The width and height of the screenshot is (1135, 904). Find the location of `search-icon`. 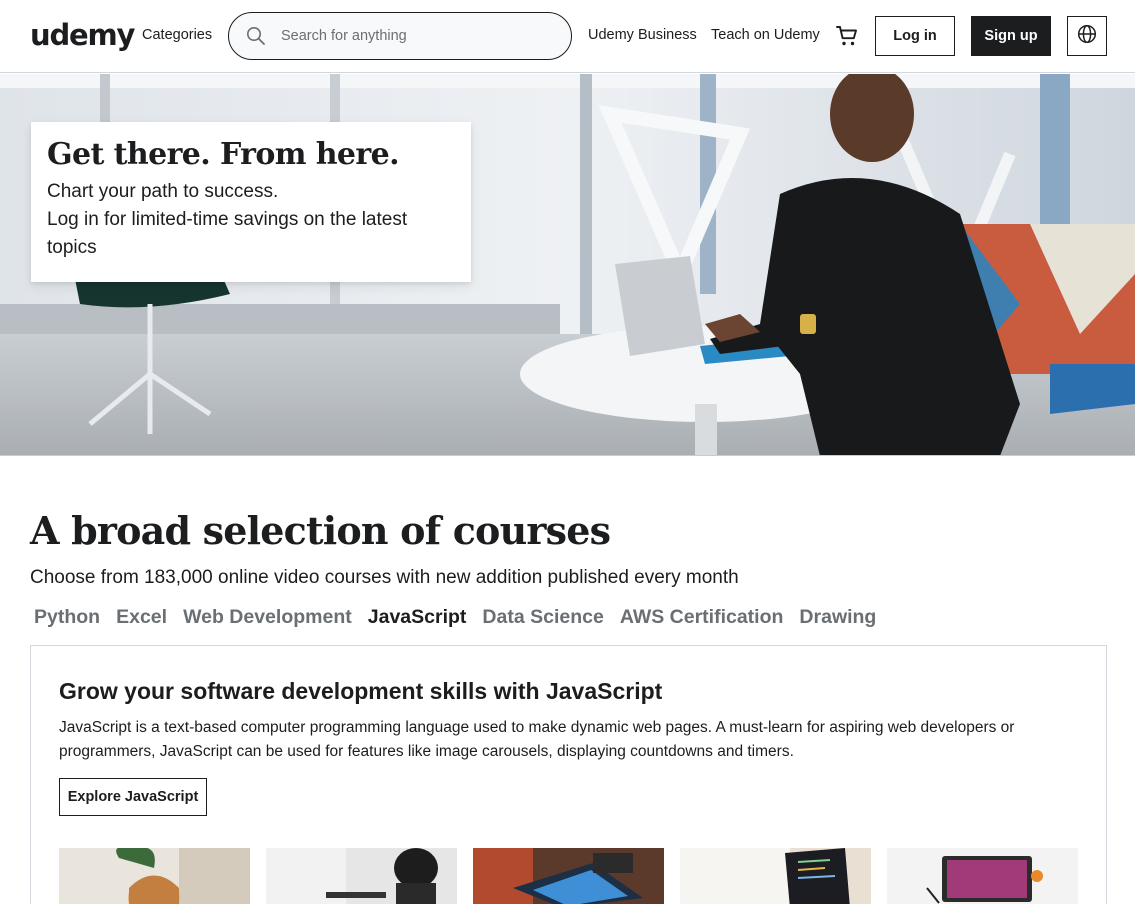

search-icon is located at coordinates (256, 38).